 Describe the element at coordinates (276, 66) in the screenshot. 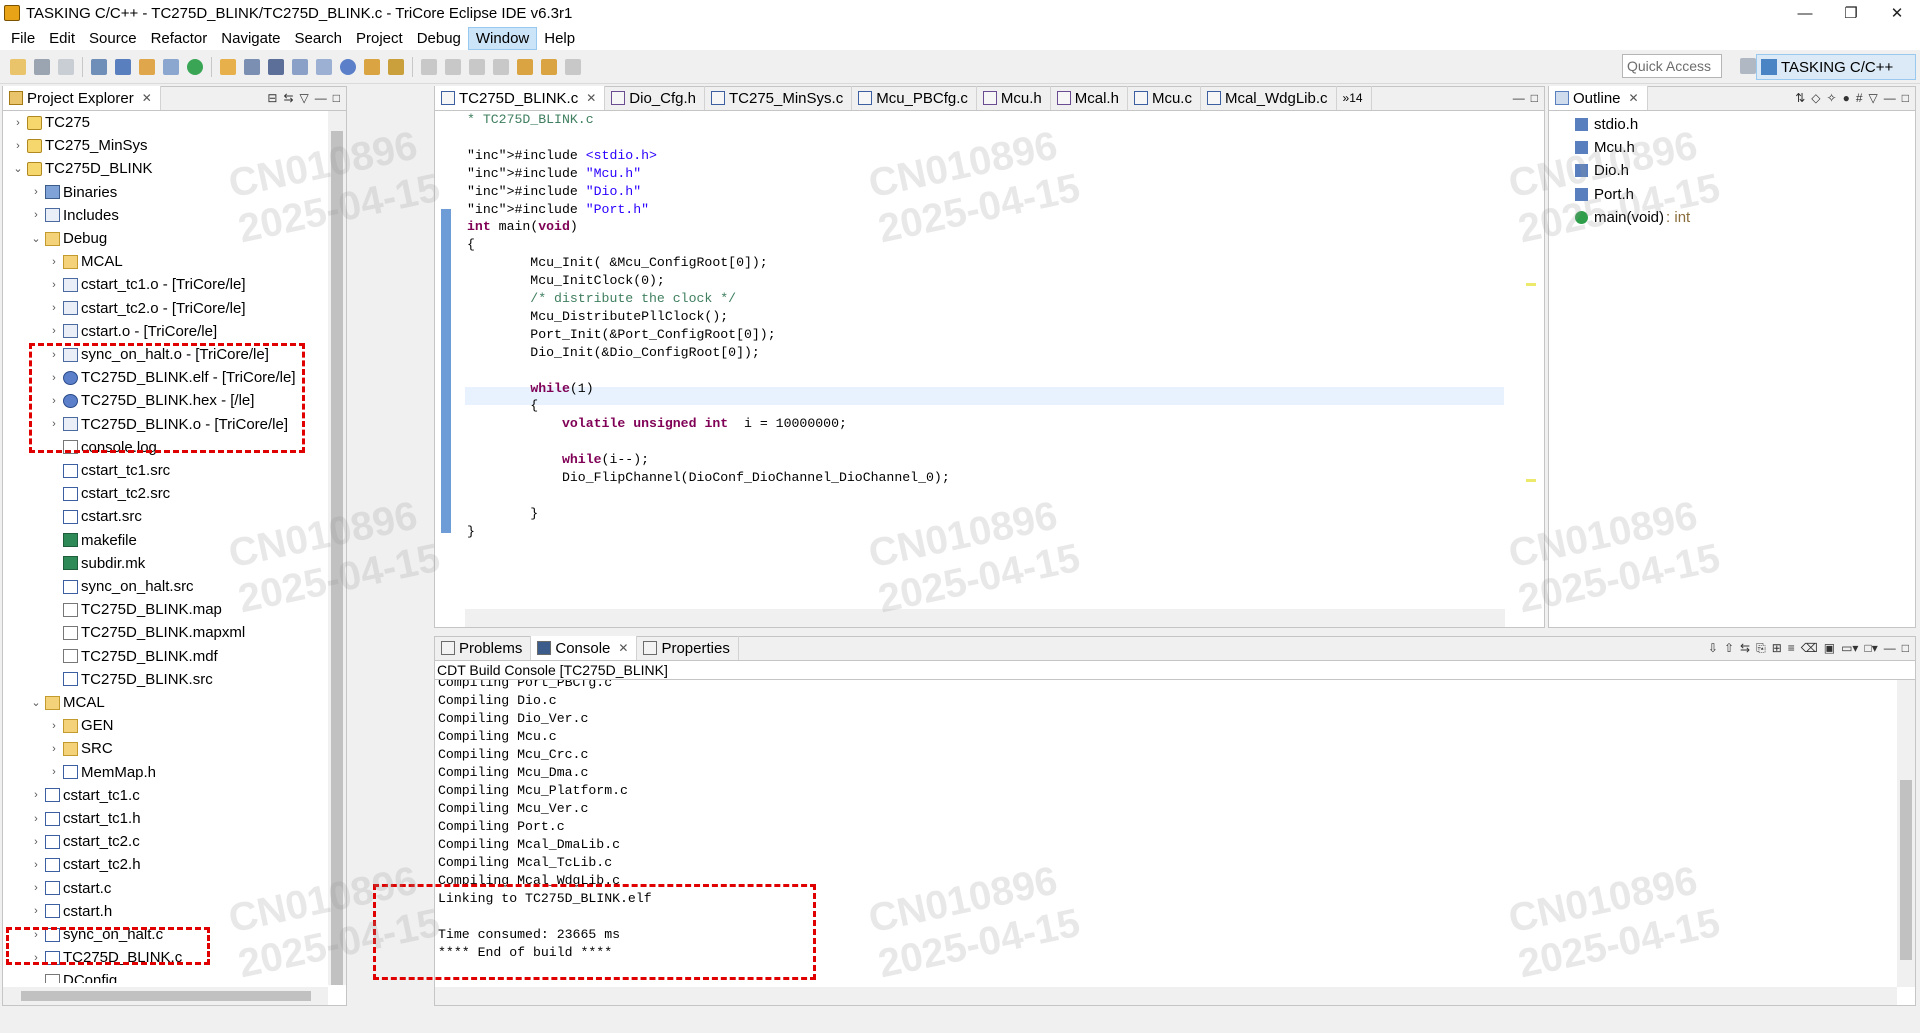

I see `chip-icon` at that location.